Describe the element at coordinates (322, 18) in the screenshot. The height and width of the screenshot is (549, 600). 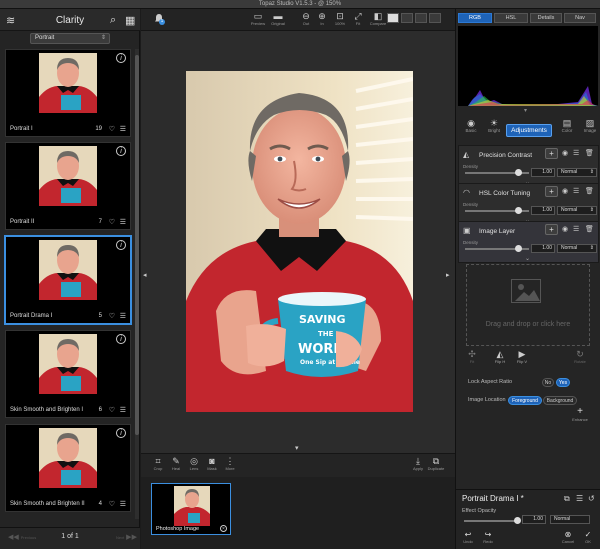
I see `in-button: ⊕ In` at that location.